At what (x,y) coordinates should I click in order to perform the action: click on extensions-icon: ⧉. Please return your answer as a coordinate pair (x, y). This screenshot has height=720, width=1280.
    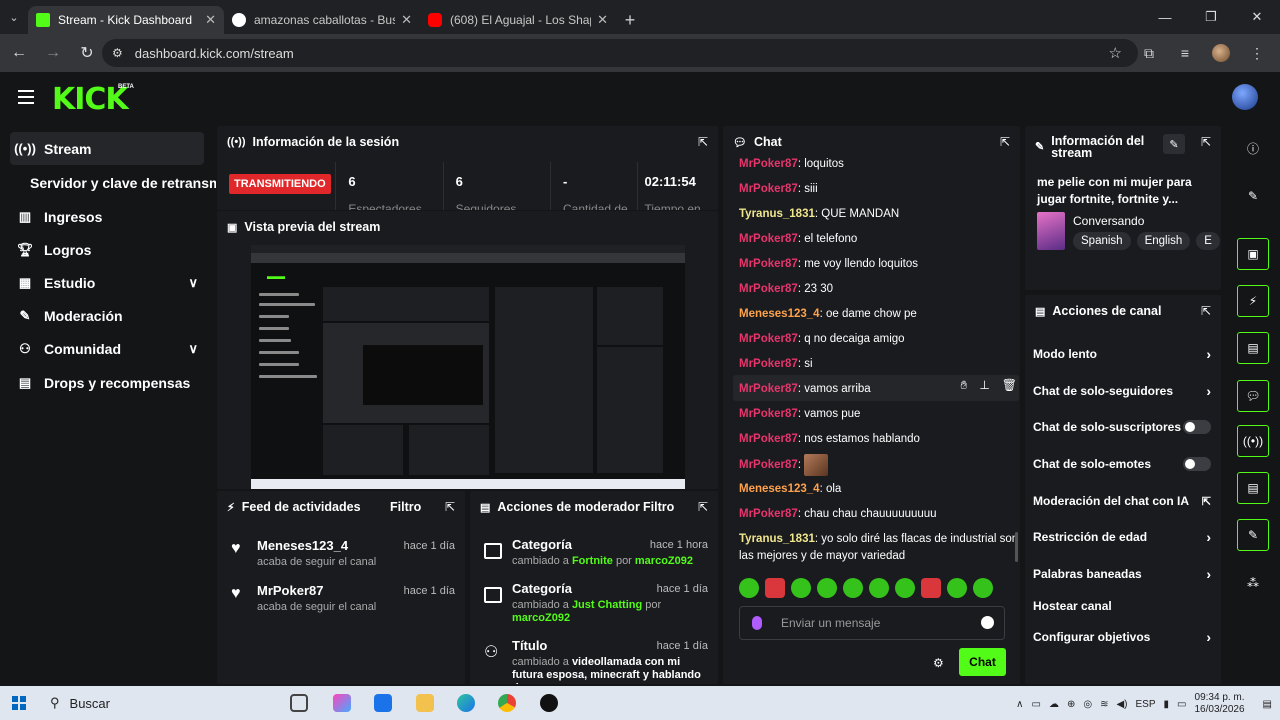
    Looking at the image, I should click on (1149, 53).